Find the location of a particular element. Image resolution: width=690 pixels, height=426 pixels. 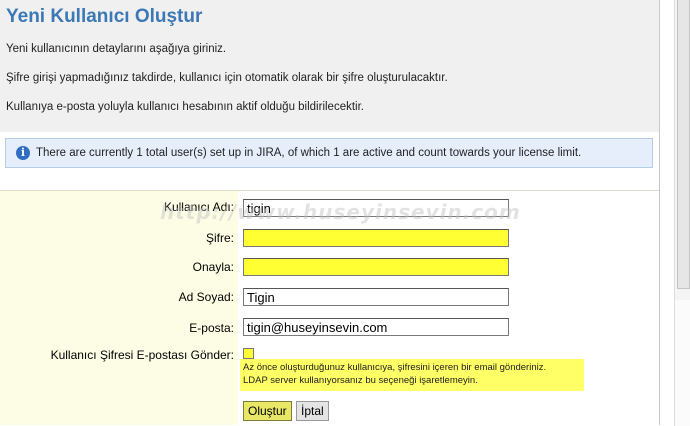

send-password-email-label: Kullanıcı Şifresi E-postası Gönder: is located at coordinates (142, 355).